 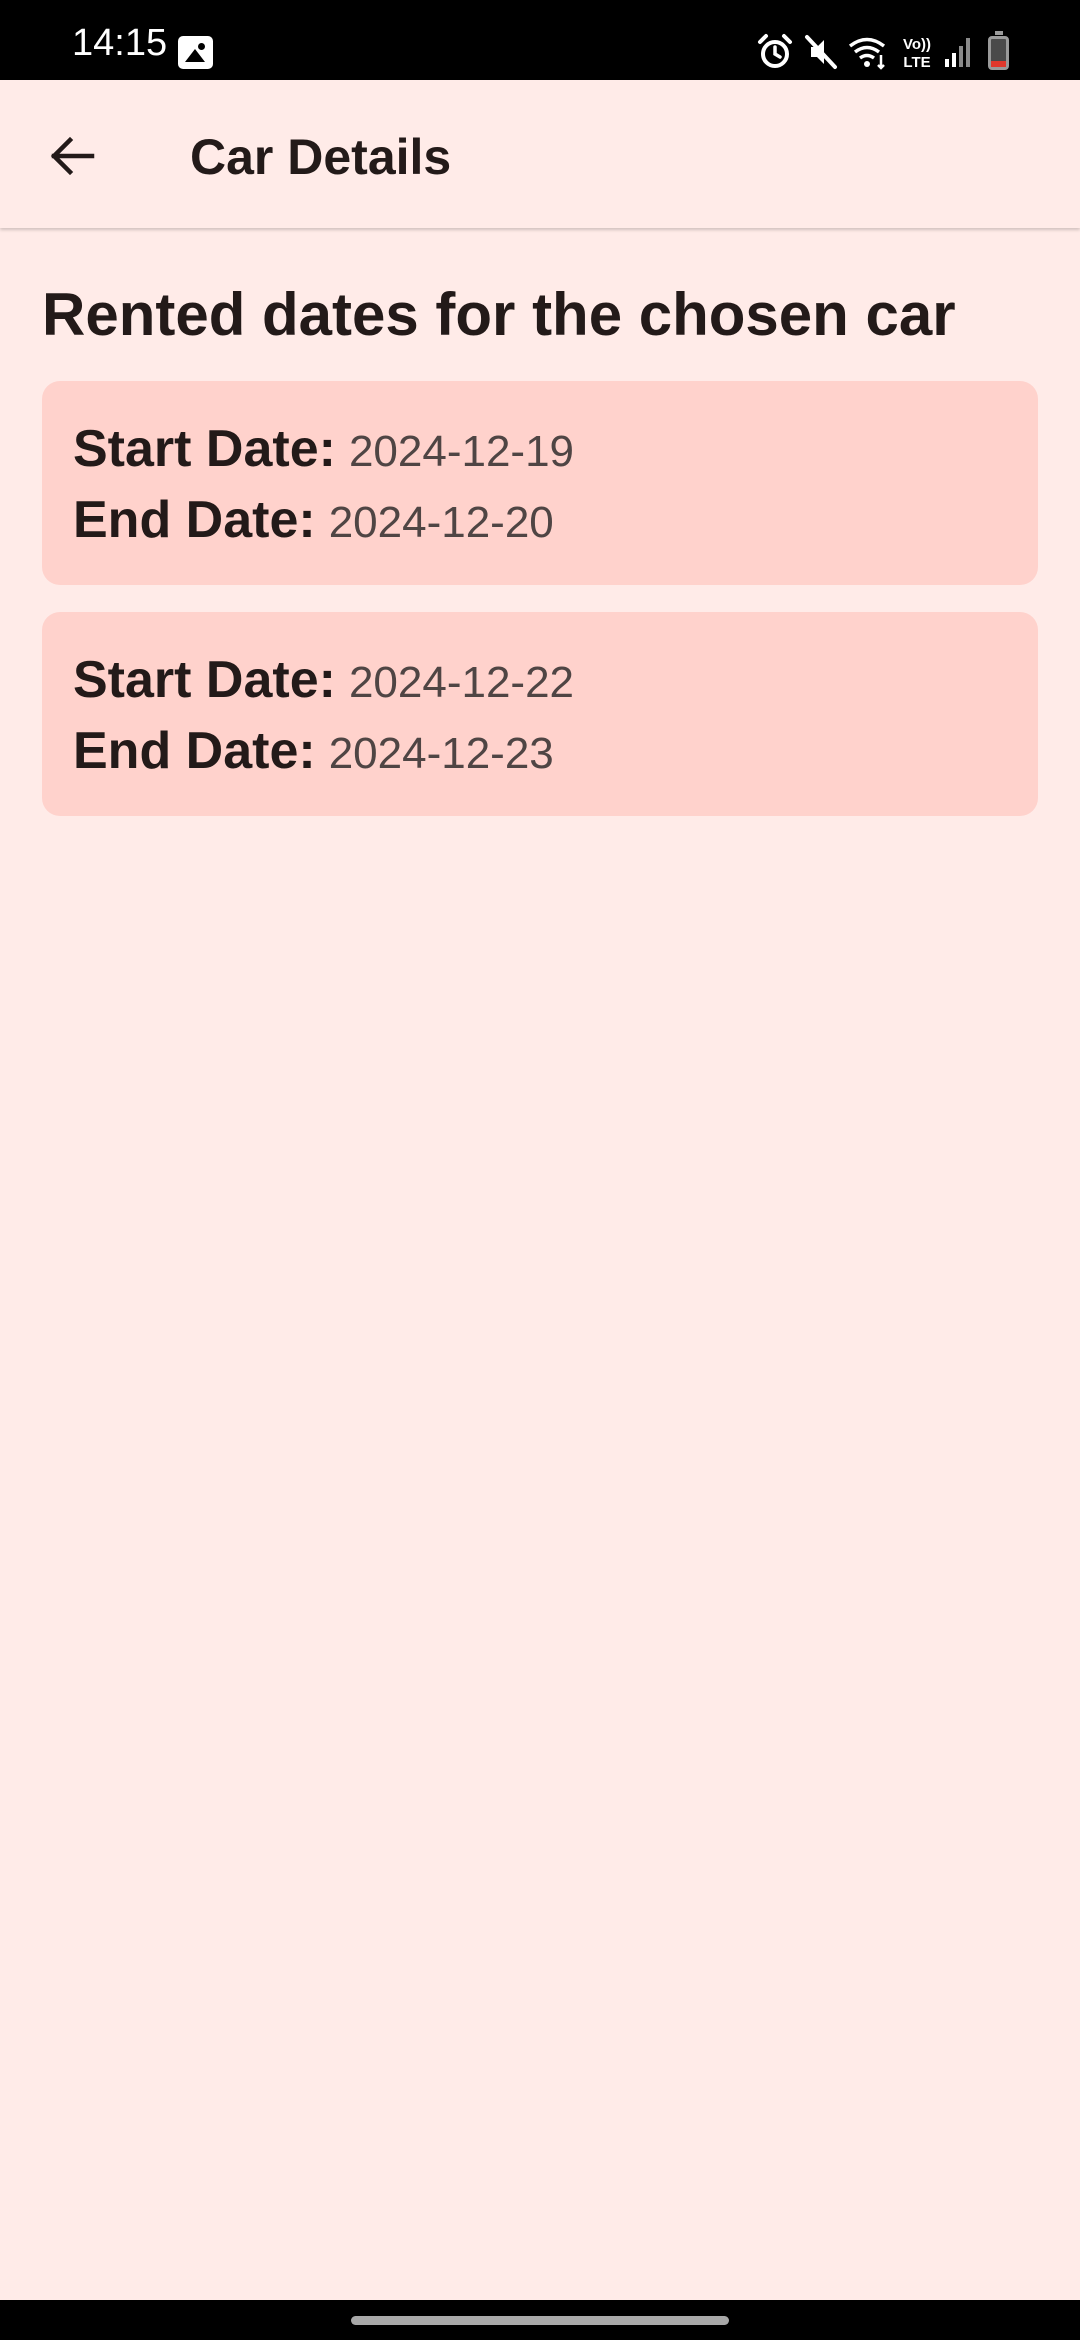 I want to click on navigation-bar, so click(x=540, y=2320).